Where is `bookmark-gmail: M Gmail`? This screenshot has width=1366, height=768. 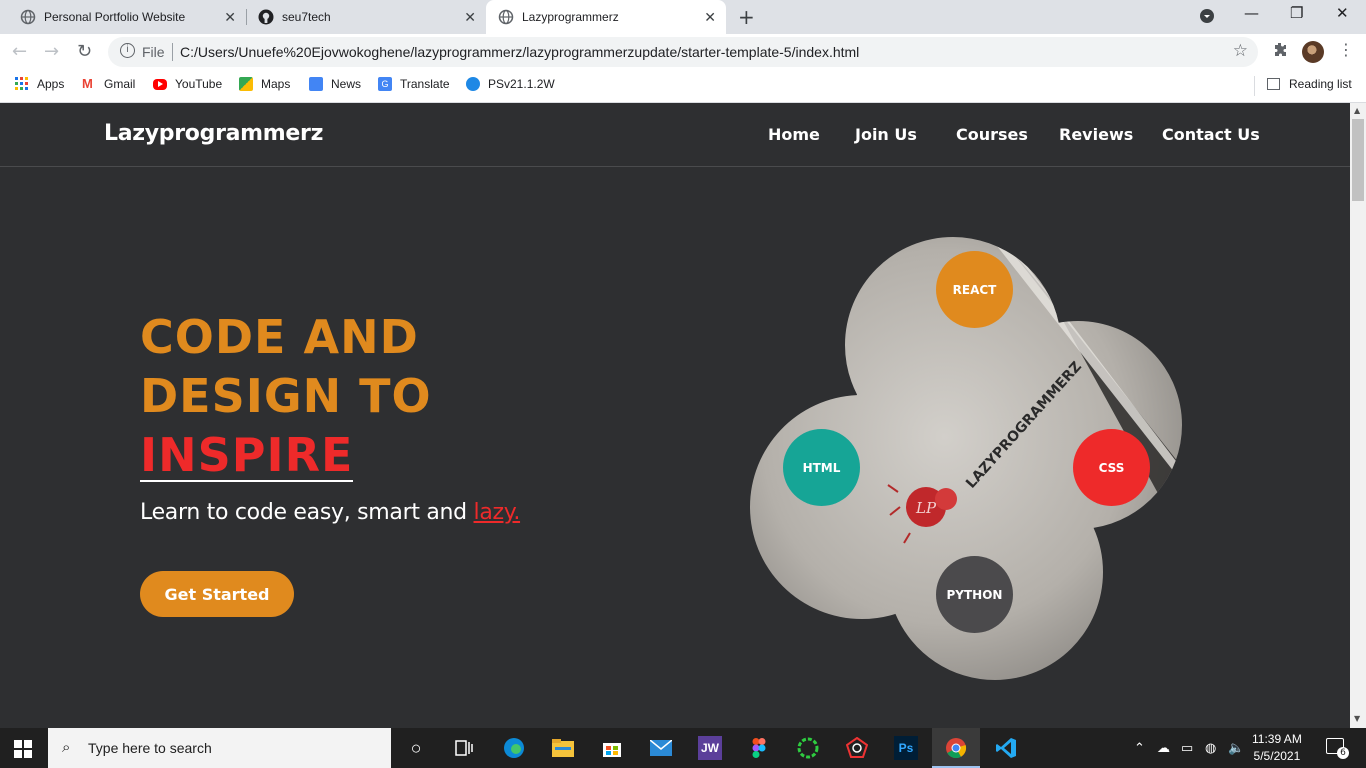
bookmark-gmail: M Gmail is located at coordinates (108, 84).